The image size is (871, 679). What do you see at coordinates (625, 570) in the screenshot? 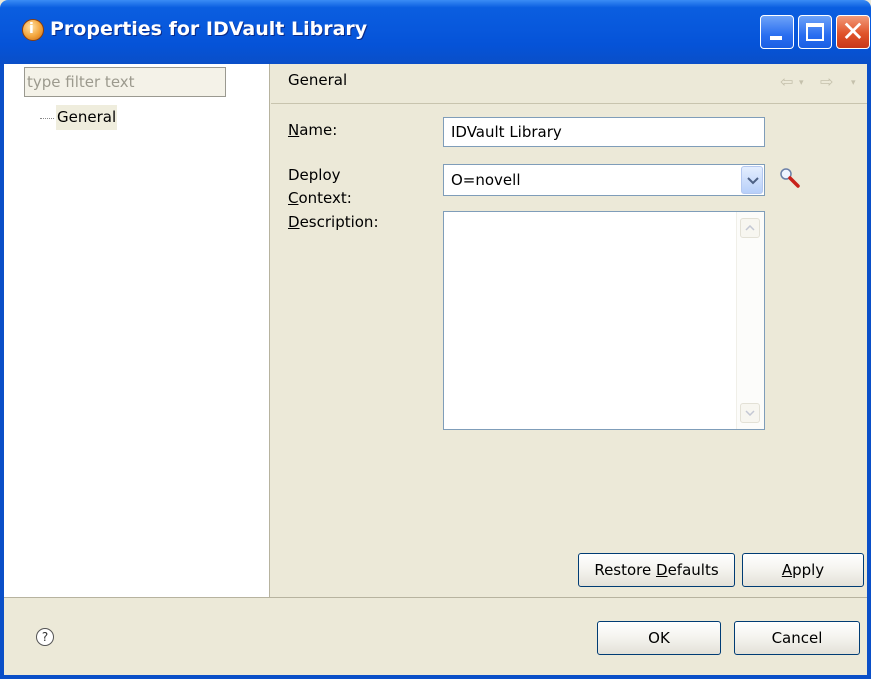
I see `restore-defaults-label-a: Restore` at bounding box center [625, 570].